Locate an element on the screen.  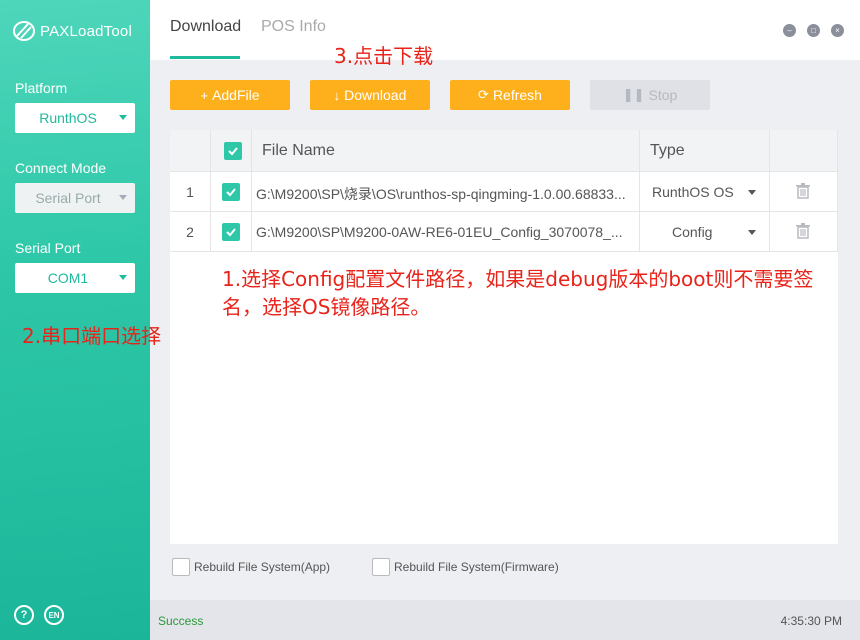
app-logo: PAXLoadTool is located at coordinates (72, 31).